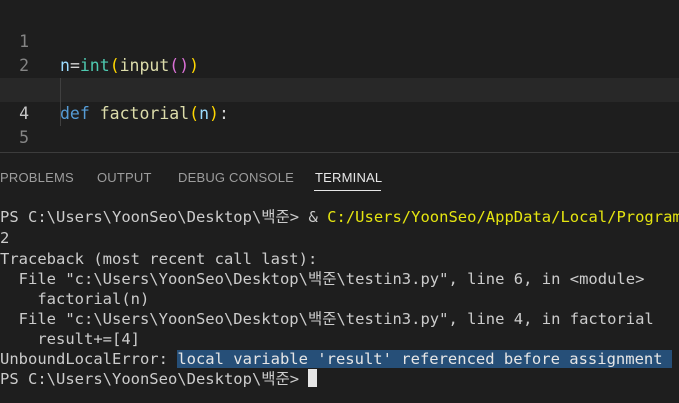 This screenshot has width=679, height=403. I want to click on tab-debug-console: DEBUG CONSOLE, so click(236, 177).